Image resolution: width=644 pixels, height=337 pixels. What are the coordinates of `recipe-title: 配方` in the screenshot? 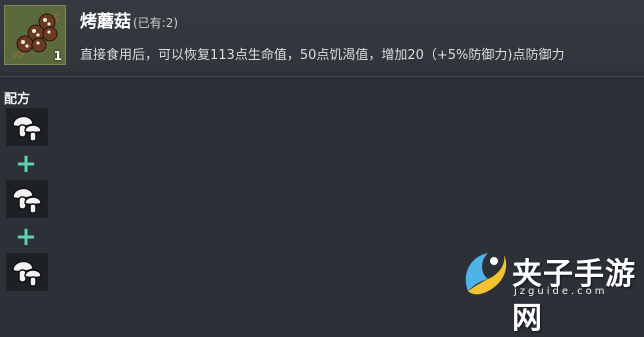 It's located at (17, 99).